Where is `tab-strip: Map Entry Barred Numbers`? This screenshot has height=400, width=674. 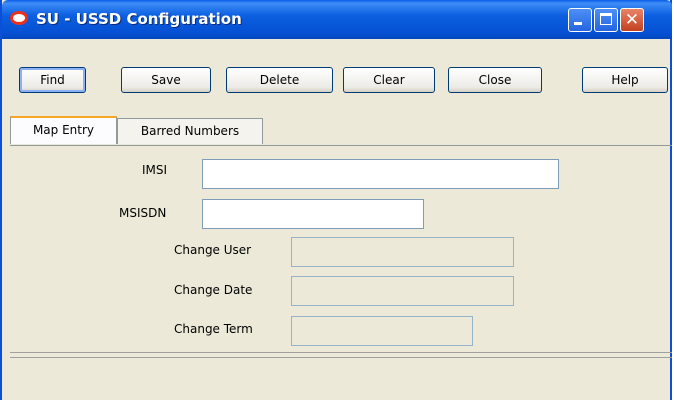
tab-strip: Map Entry Barred Numbers is located at coordinates (337, 130).